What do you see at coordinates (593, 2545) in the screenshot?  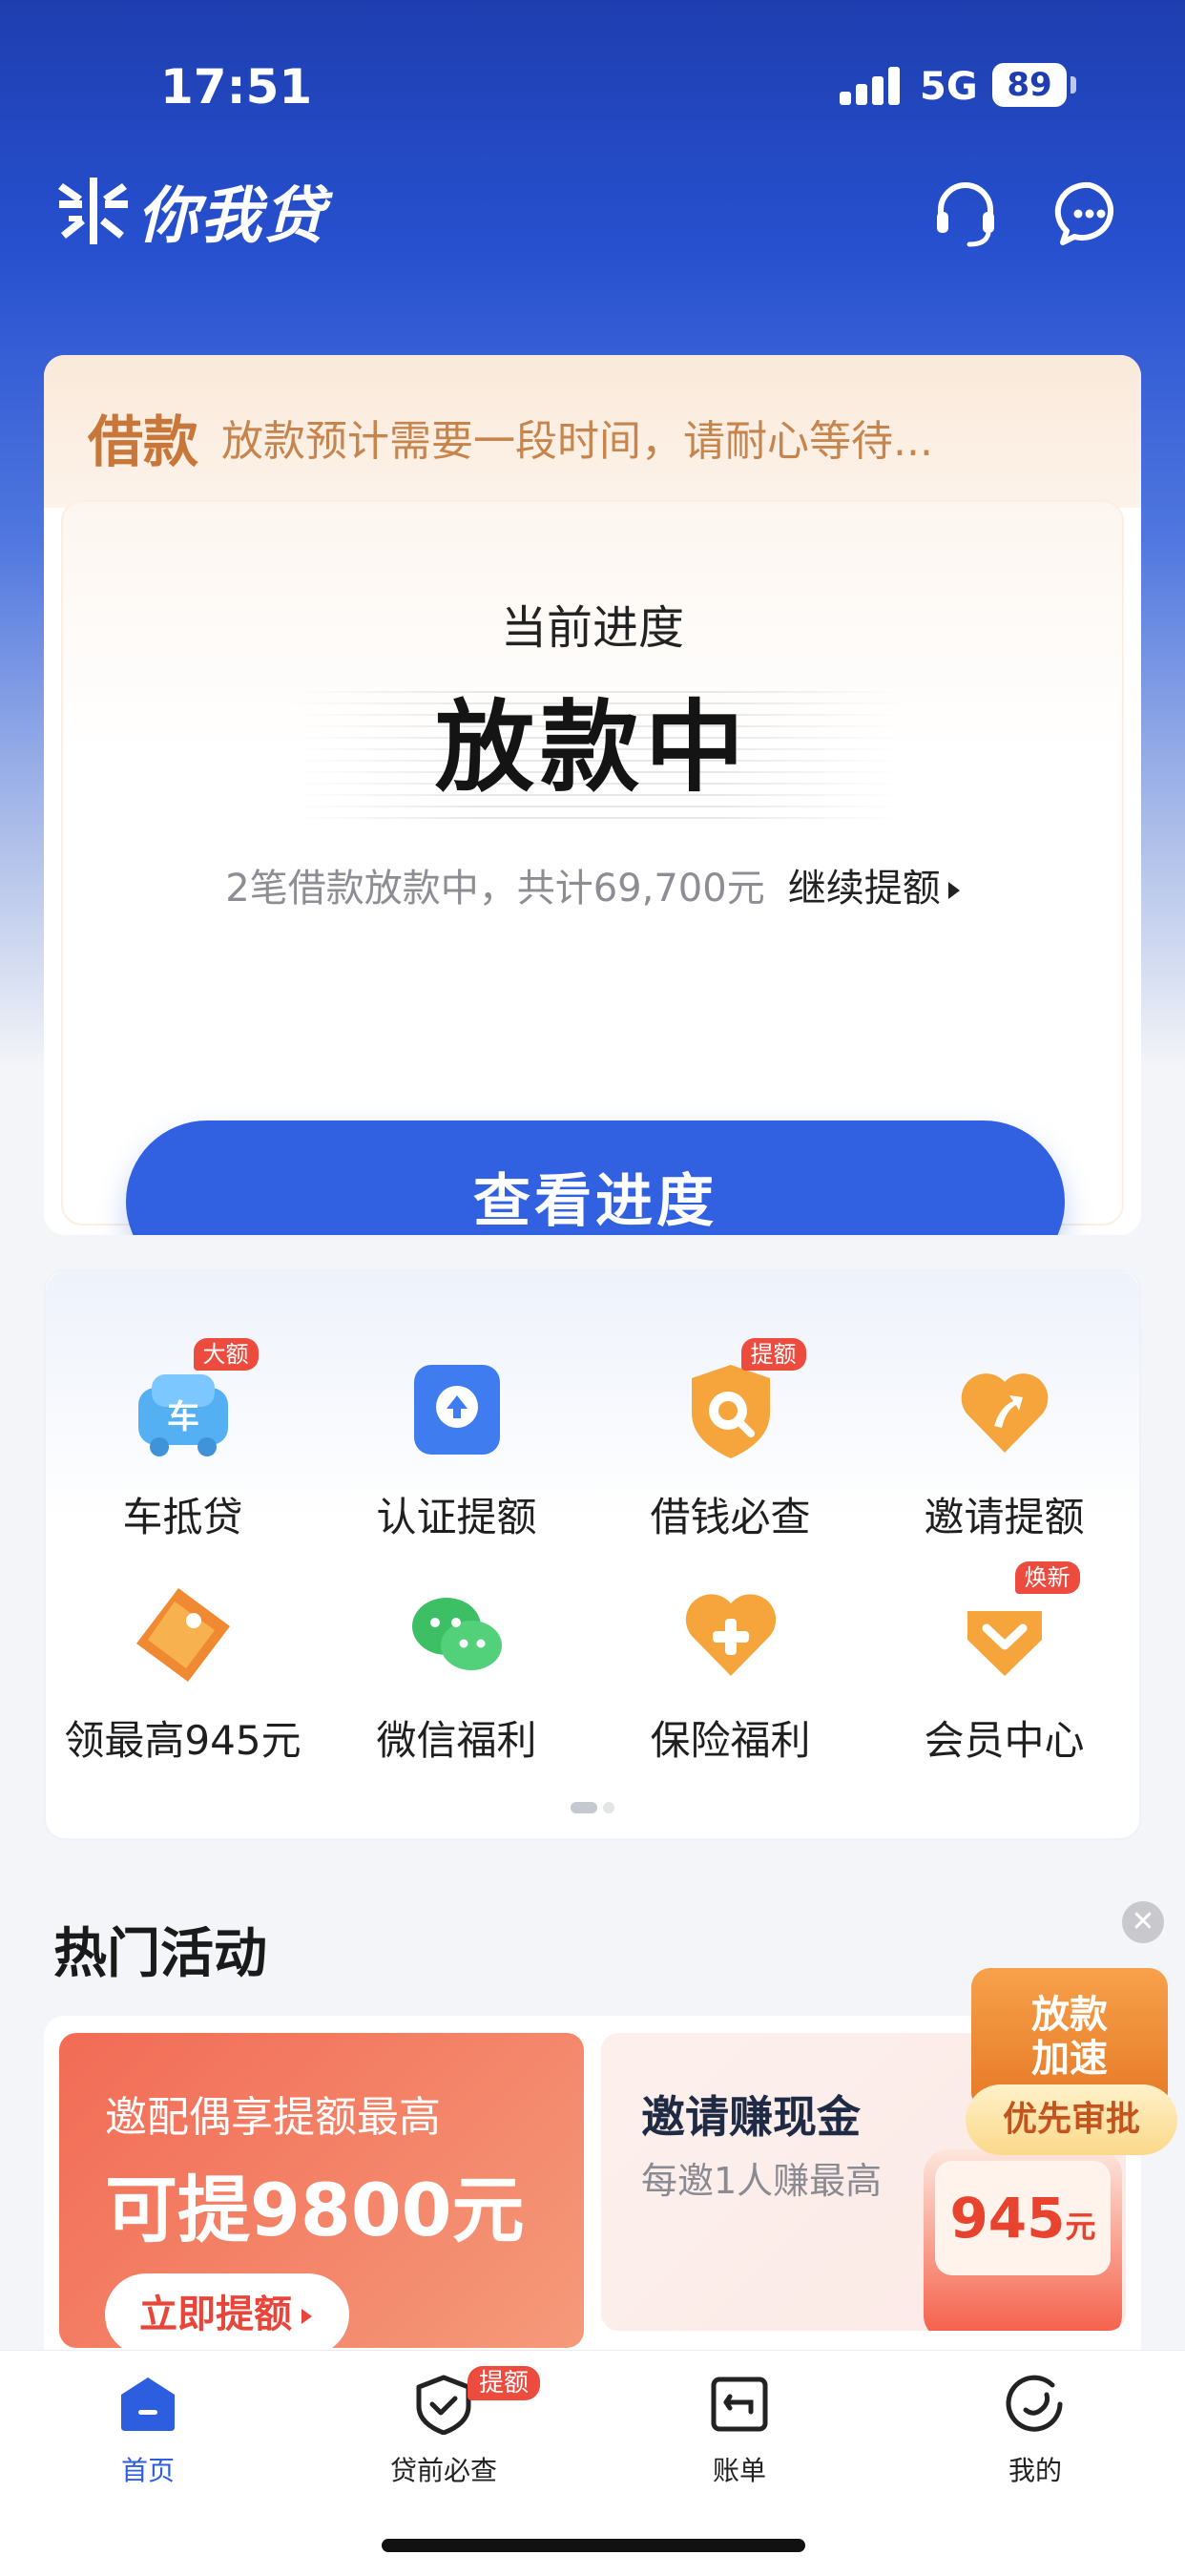 I see `home-indicator` at bounding box center [593, 2545].